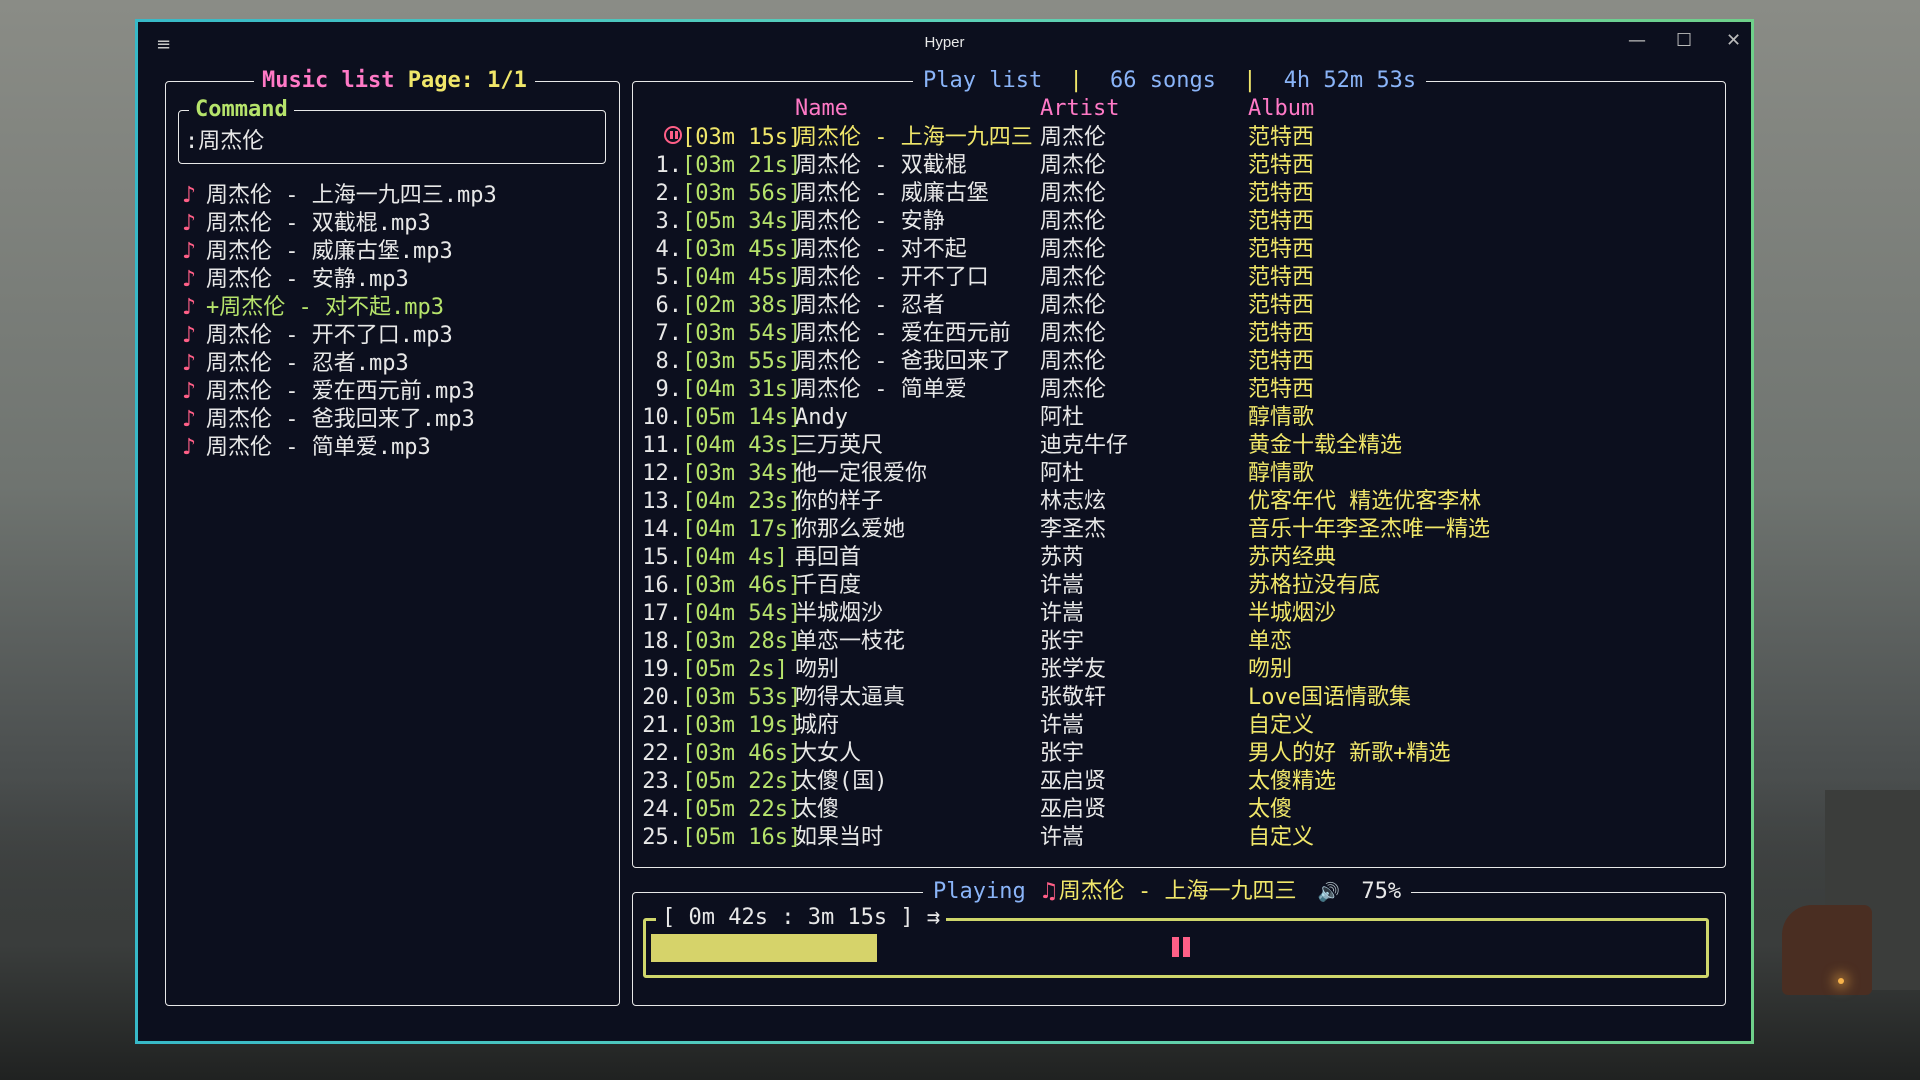 Image resolution: width=1920 pixels, height=1080 pixels. What do you see at coordinates (839, 501) in the screenshot?
I see `row-name: 你的样子` at bounding box center [839, 501].